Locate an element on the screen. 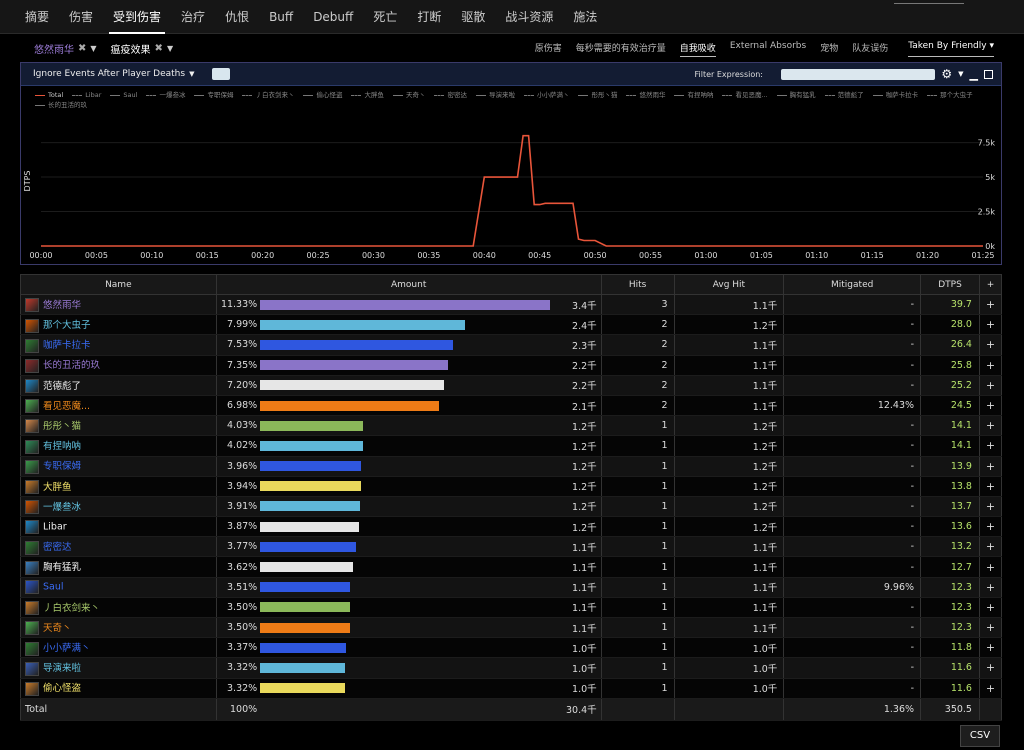 Image resolution: width=1024 pixels, height=750 pixels. view-option: 自我吸收 is located at coordinates (697, 49).